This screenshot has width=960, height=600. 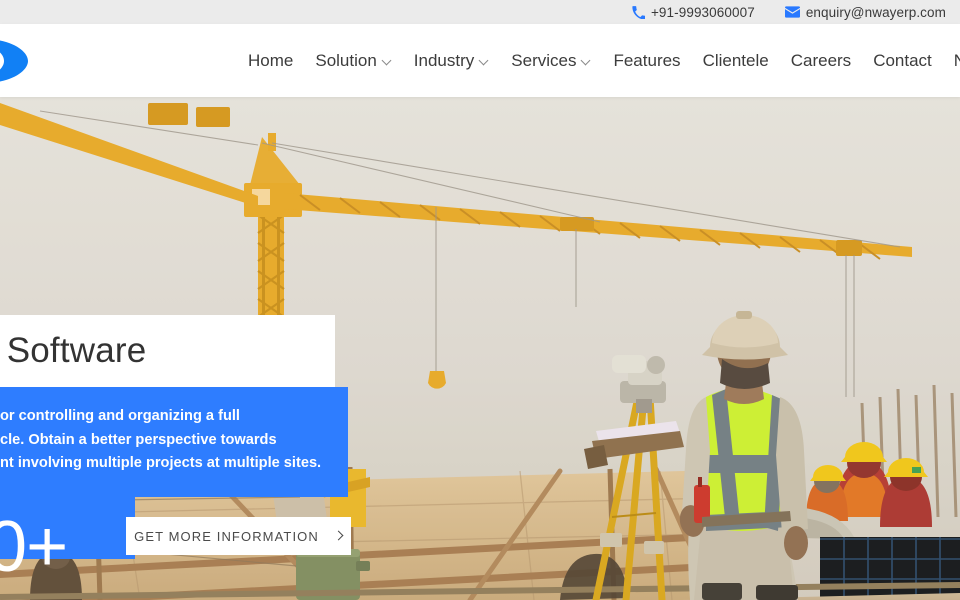 I want to click on envelope-icon, so click(x=792, y=12).